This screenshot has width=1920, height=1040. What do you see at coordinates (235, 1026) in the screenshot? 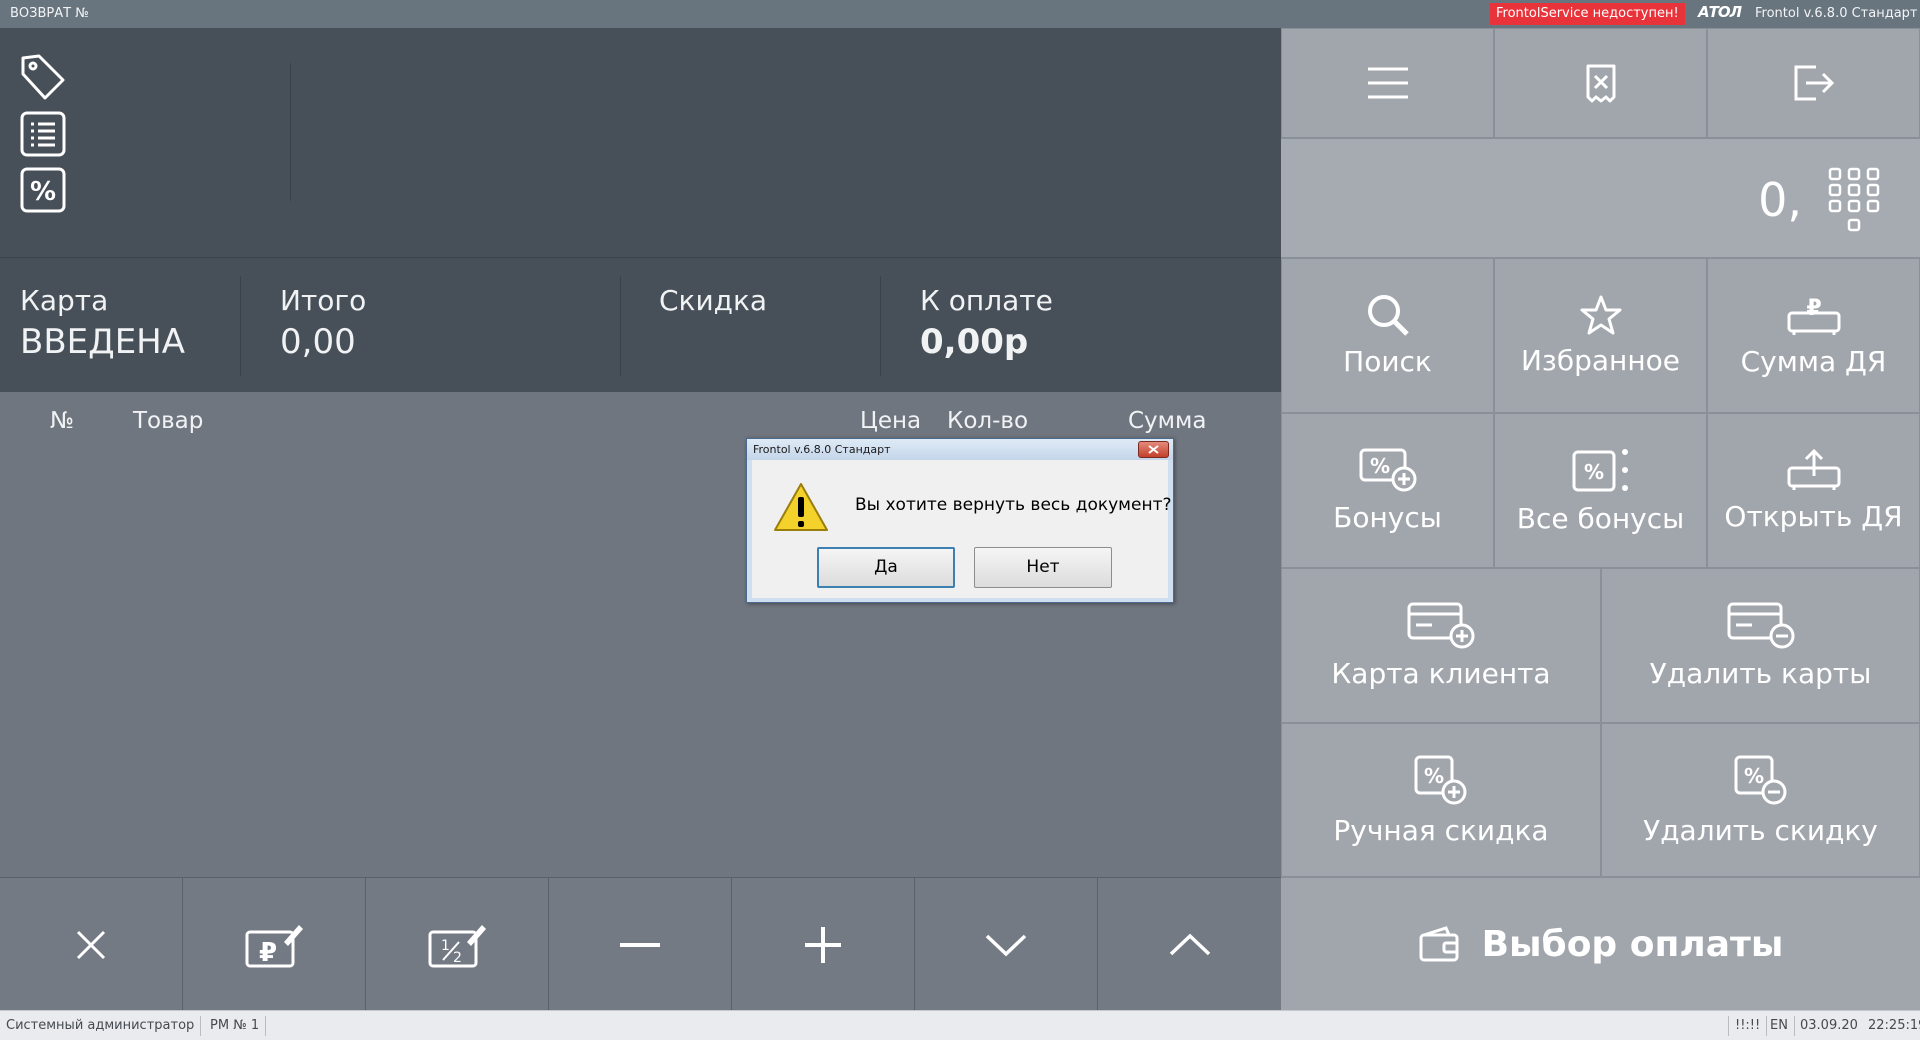
I see `status-workplace: РМ № 1` at bounding box center [235, 1026].